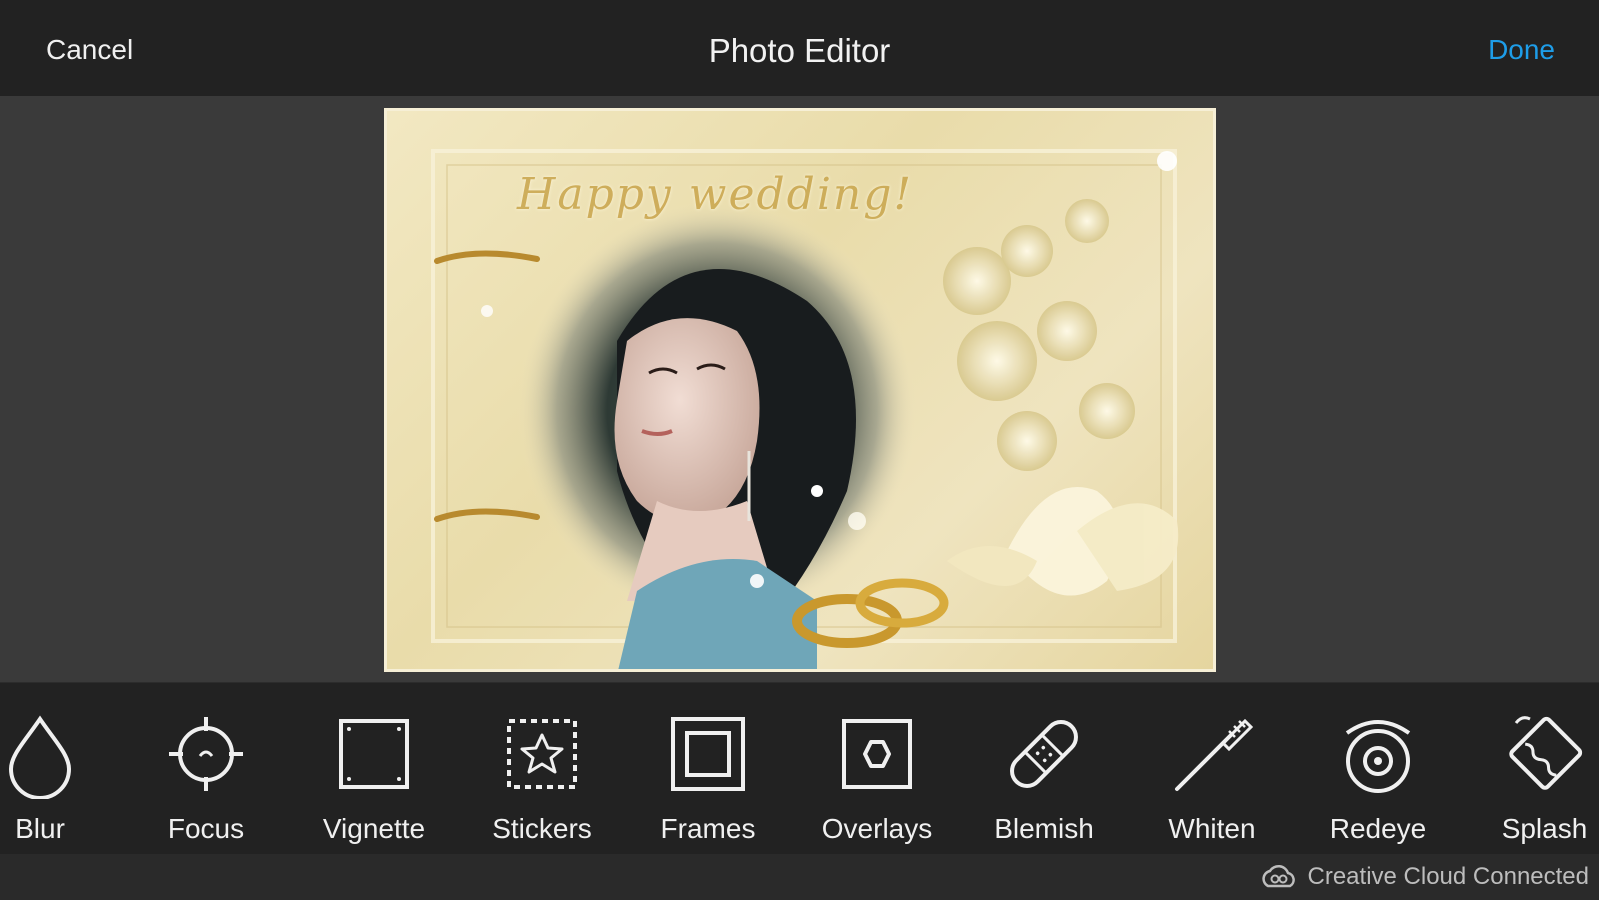  Describe the element at coordinates (1214, 754) in the screenshot. I see `whiten-toothbrush-icon` at that location.